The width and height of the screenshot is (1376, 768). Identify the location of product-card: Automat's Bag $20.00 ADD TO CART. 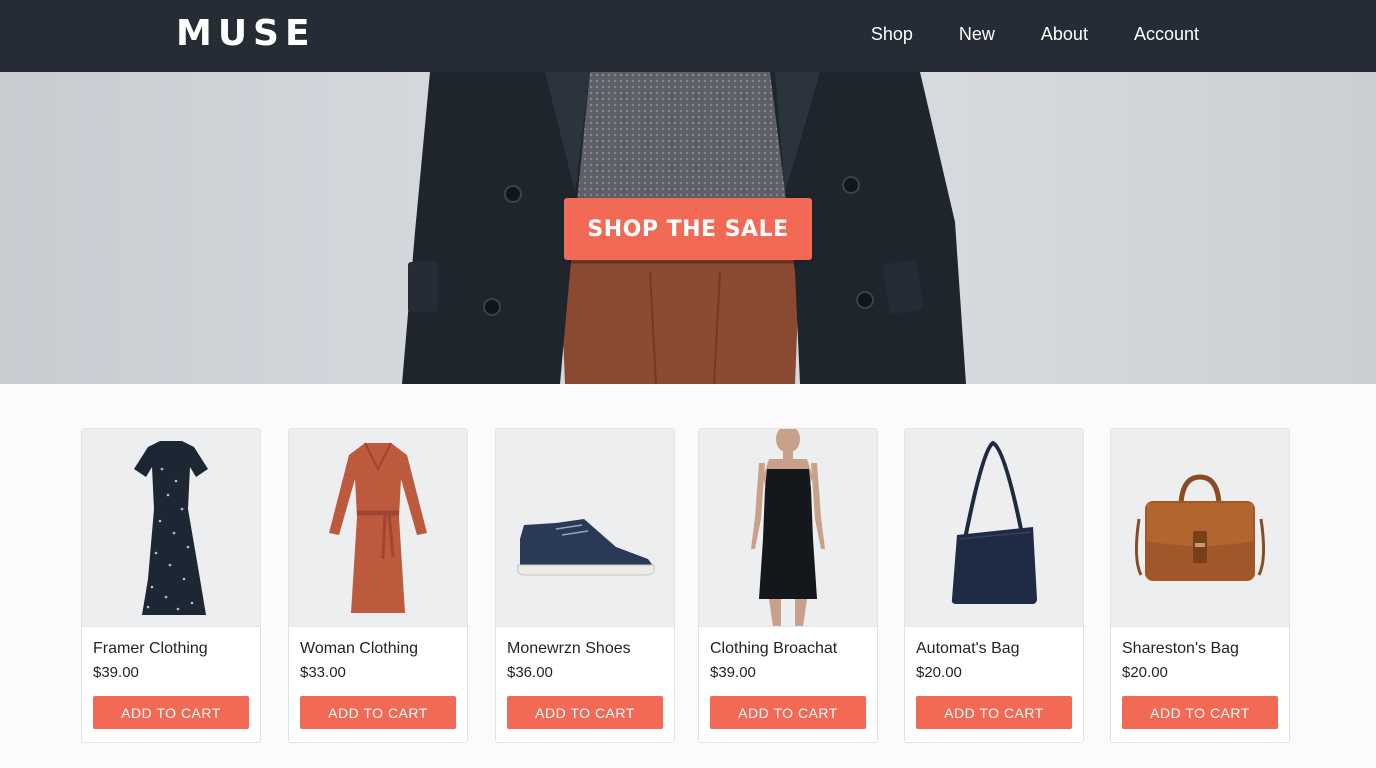
(994, 585).